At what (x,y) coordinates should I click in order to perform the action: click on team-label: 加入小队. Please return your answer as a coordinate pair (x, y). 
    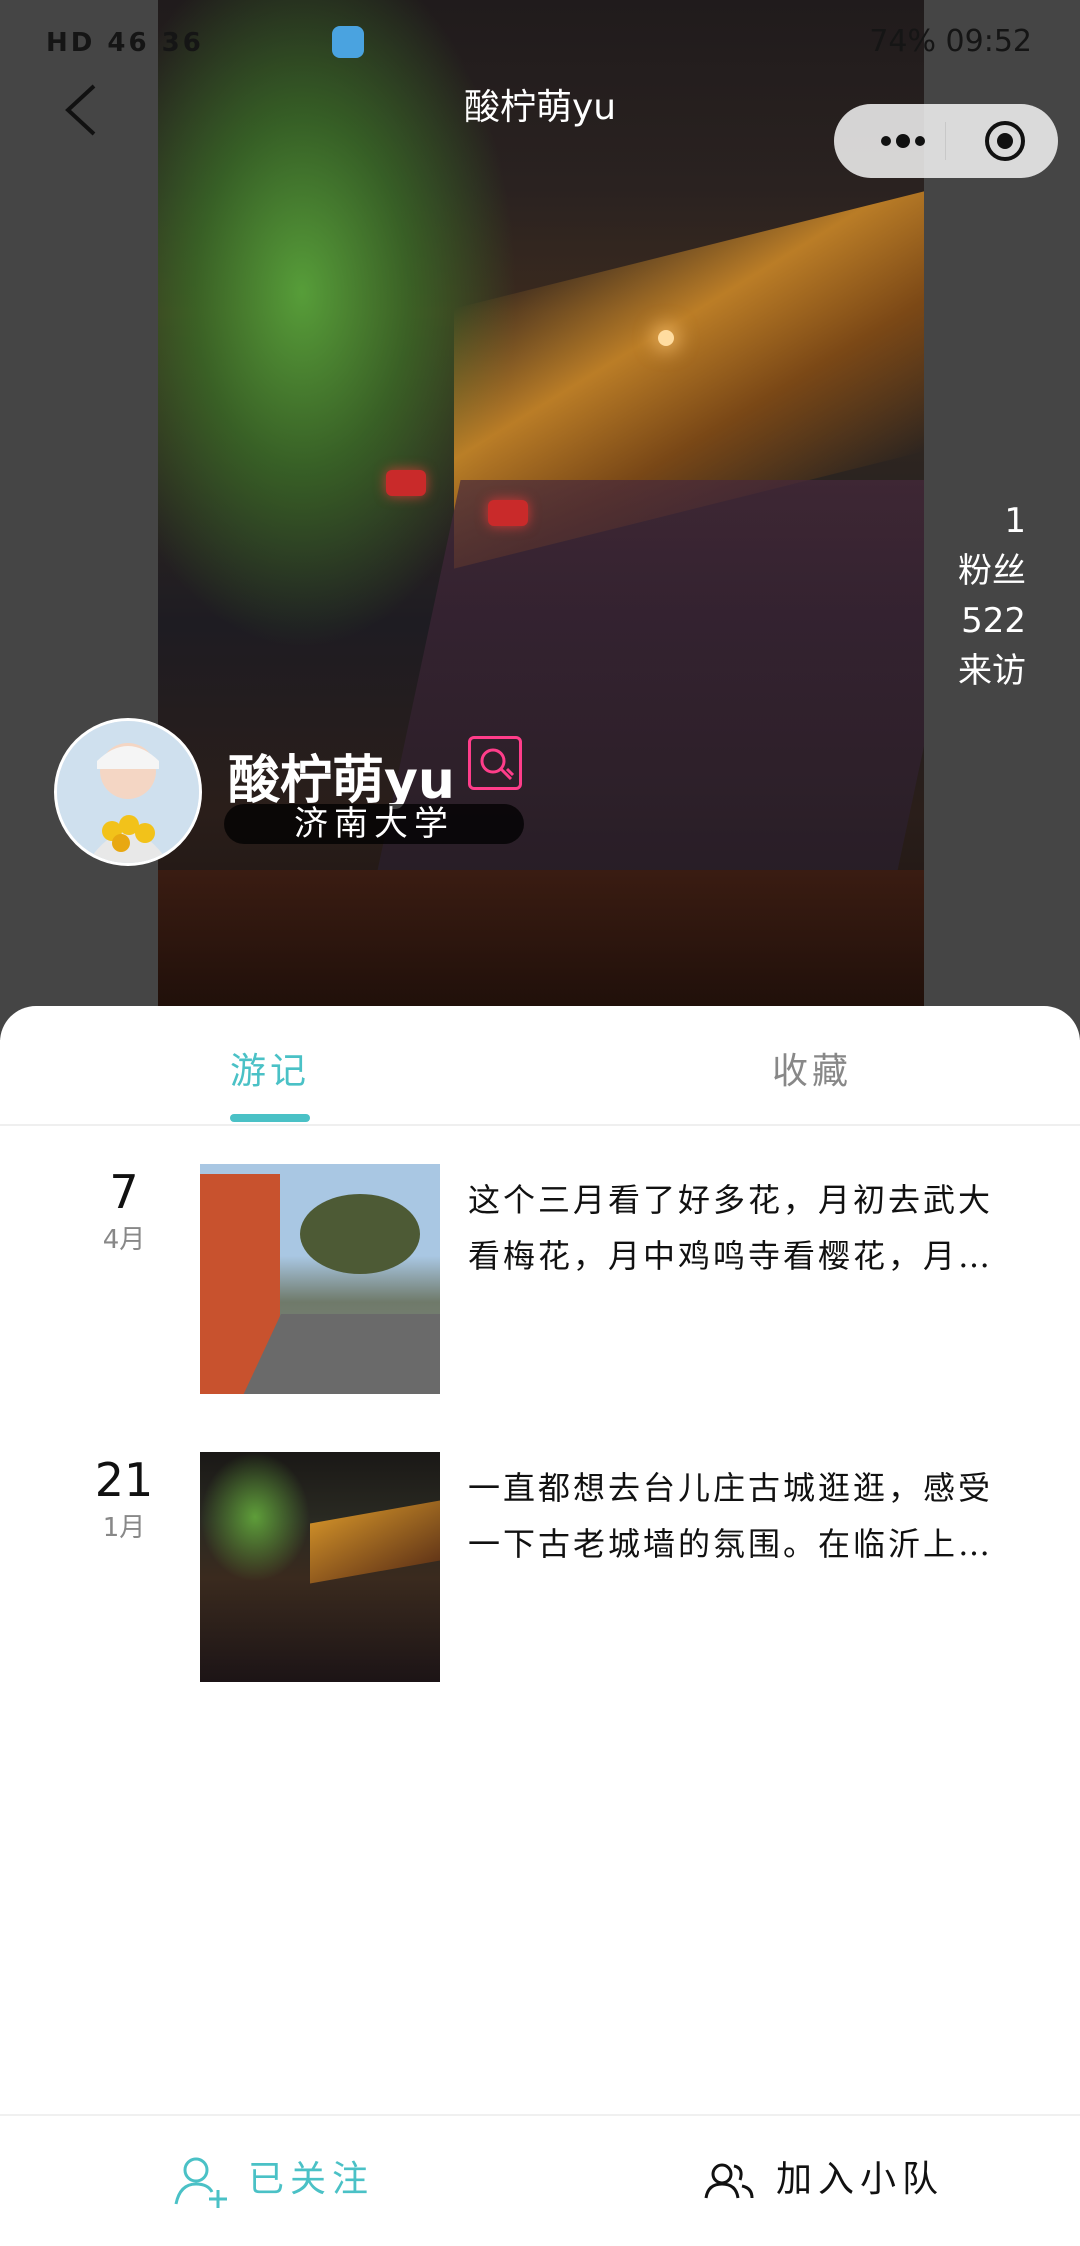
    Looking at the image, I should click on (860, 2179).